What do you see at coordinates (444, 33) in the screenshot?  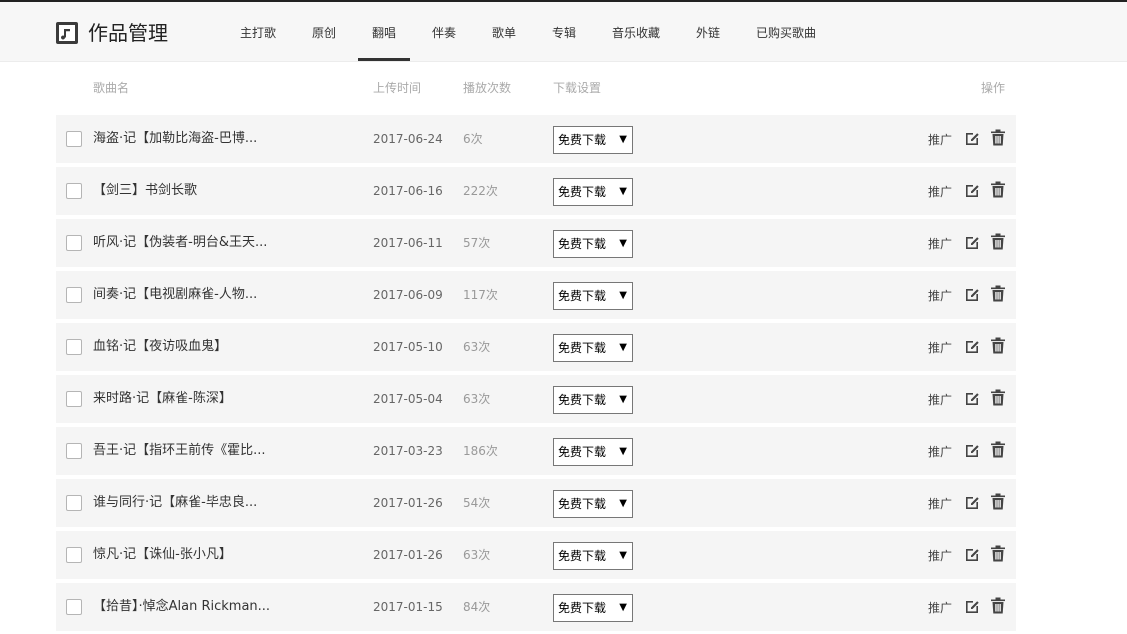 I see `tab-accompaniment: 伴奏` at bounding box center [444, 33].